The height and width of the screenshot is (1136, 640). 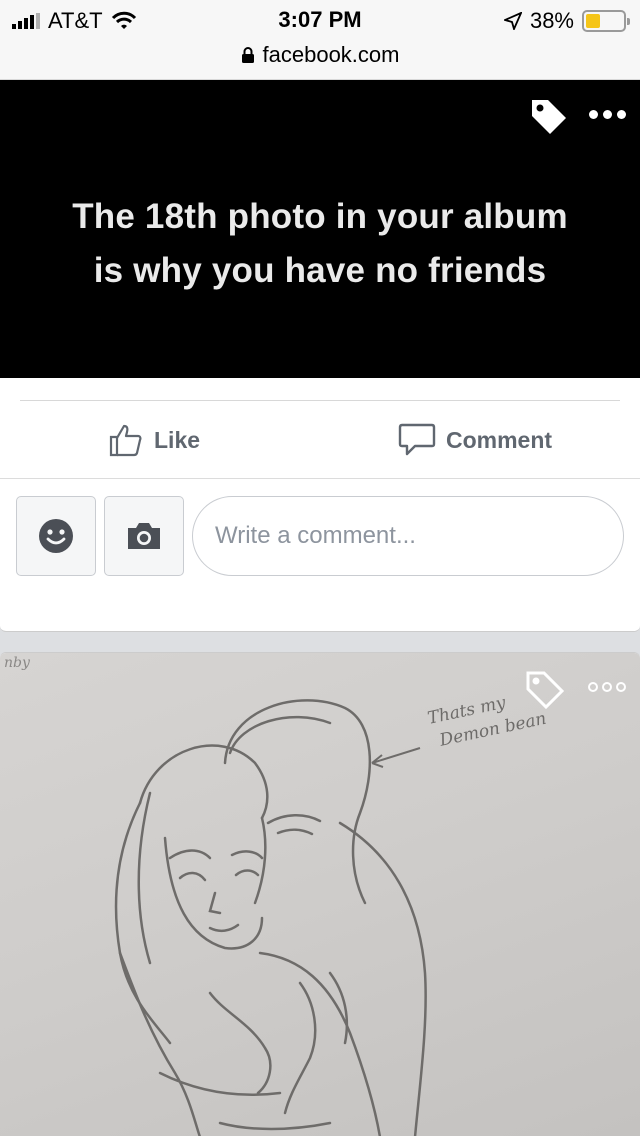 I want to click on status-bar: AT&T 3:07 PM 38% facebook.com, so click(x=320, y=40).